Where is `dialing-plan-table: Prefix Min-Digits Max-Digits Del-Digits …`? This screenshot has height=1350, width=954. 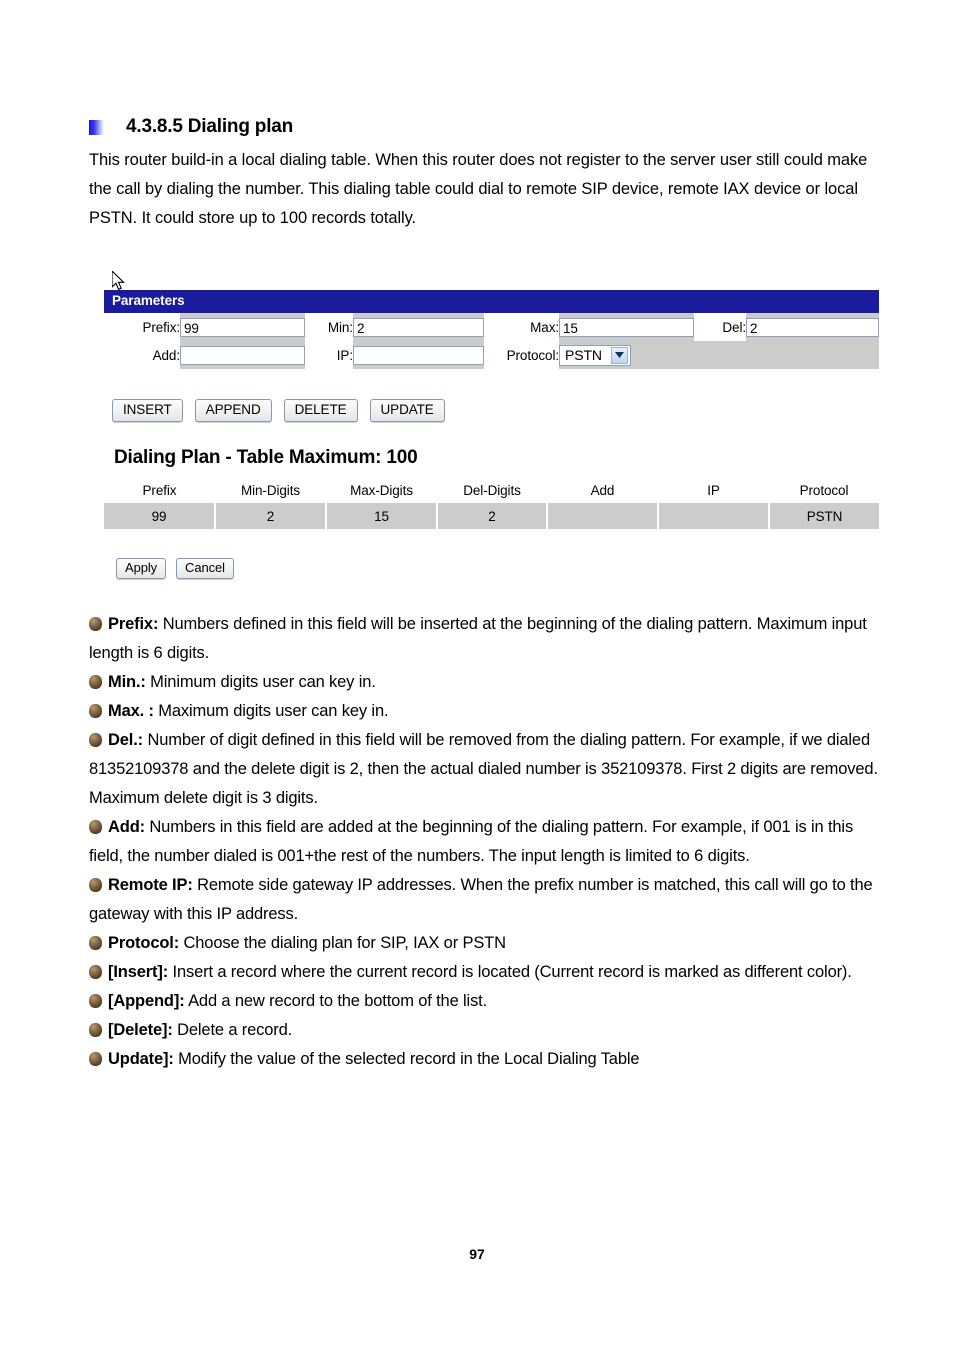 dialing-plan-table: Prefix Min-Digits Max-Digits Del-Digits … is located at coordinates (491, 503).